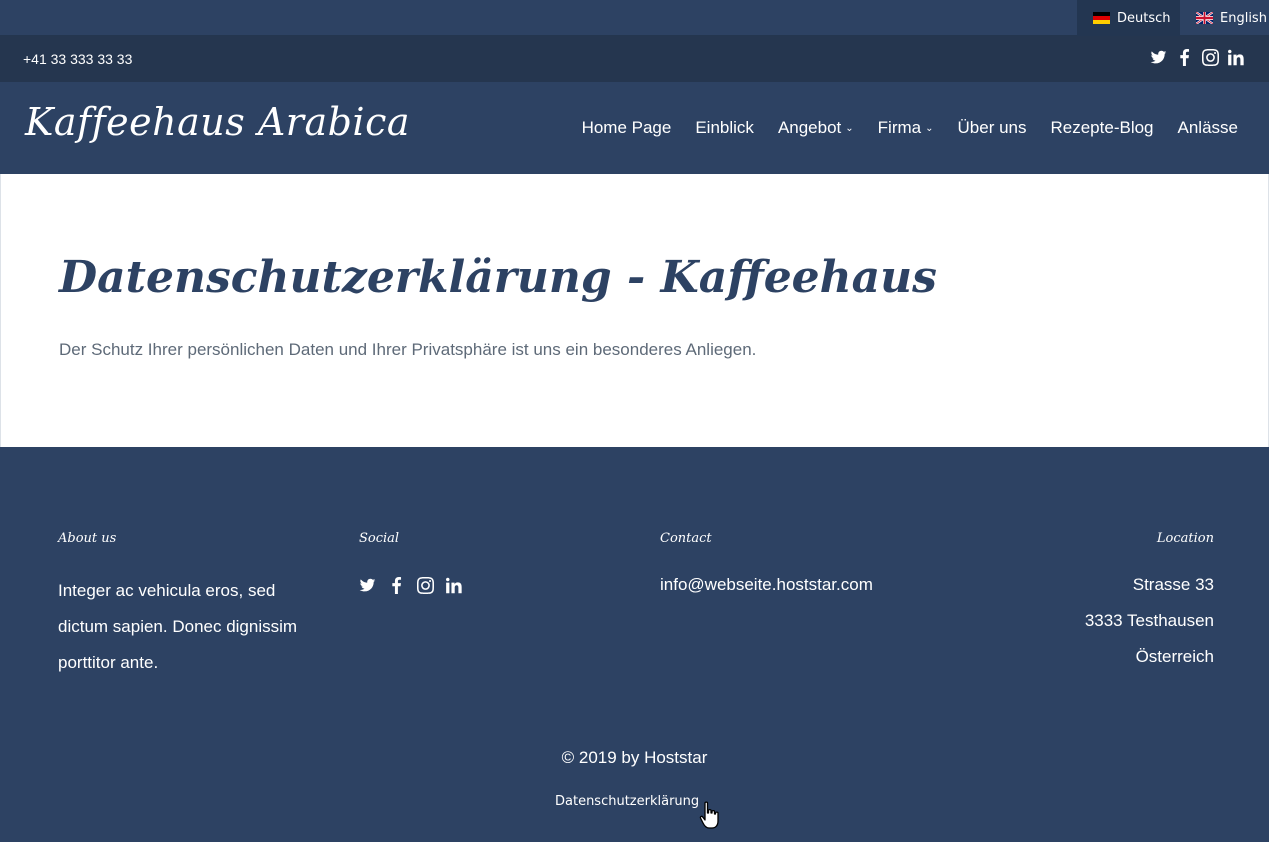 This screenshot has width=1269, height=842. Describe the element at coordinates (766, 585) in the screenshot. I see `footer-email-link: info@webseite.hoststar.com` at that location.